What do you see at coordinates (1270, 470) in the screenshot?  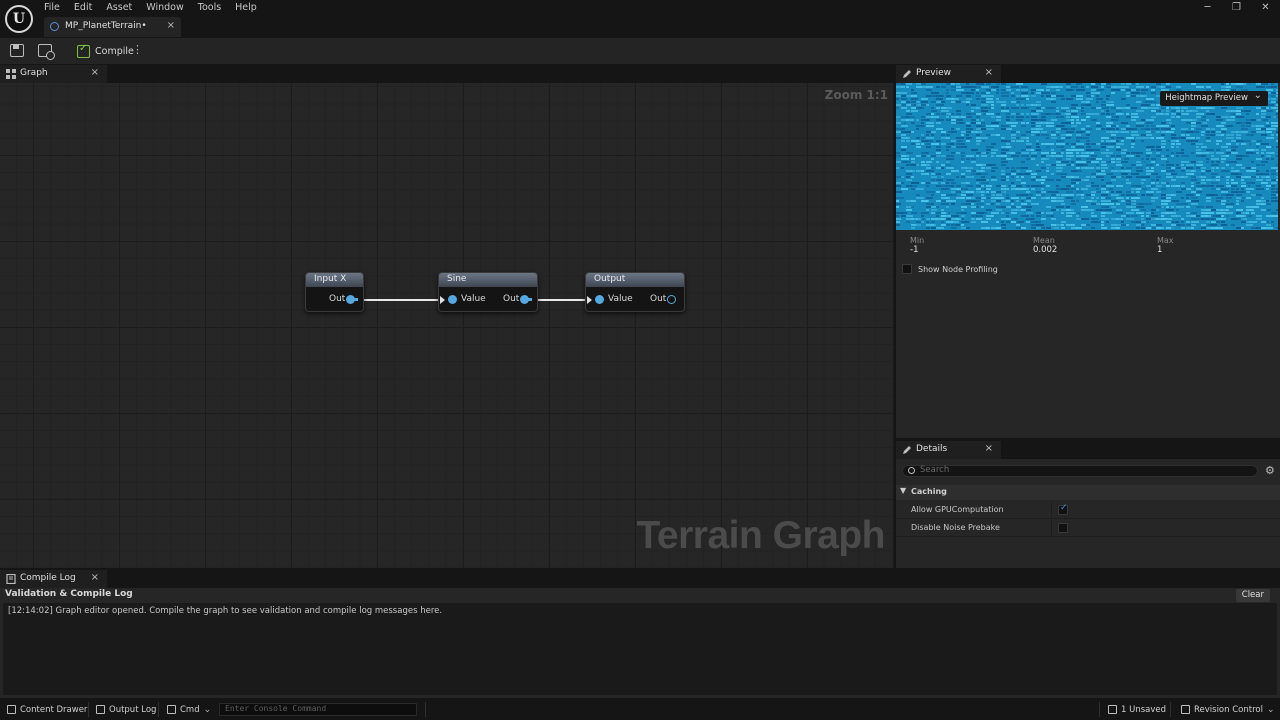 I see `settings-gear-icon: ⚙` at bounding box center [1270, 470].